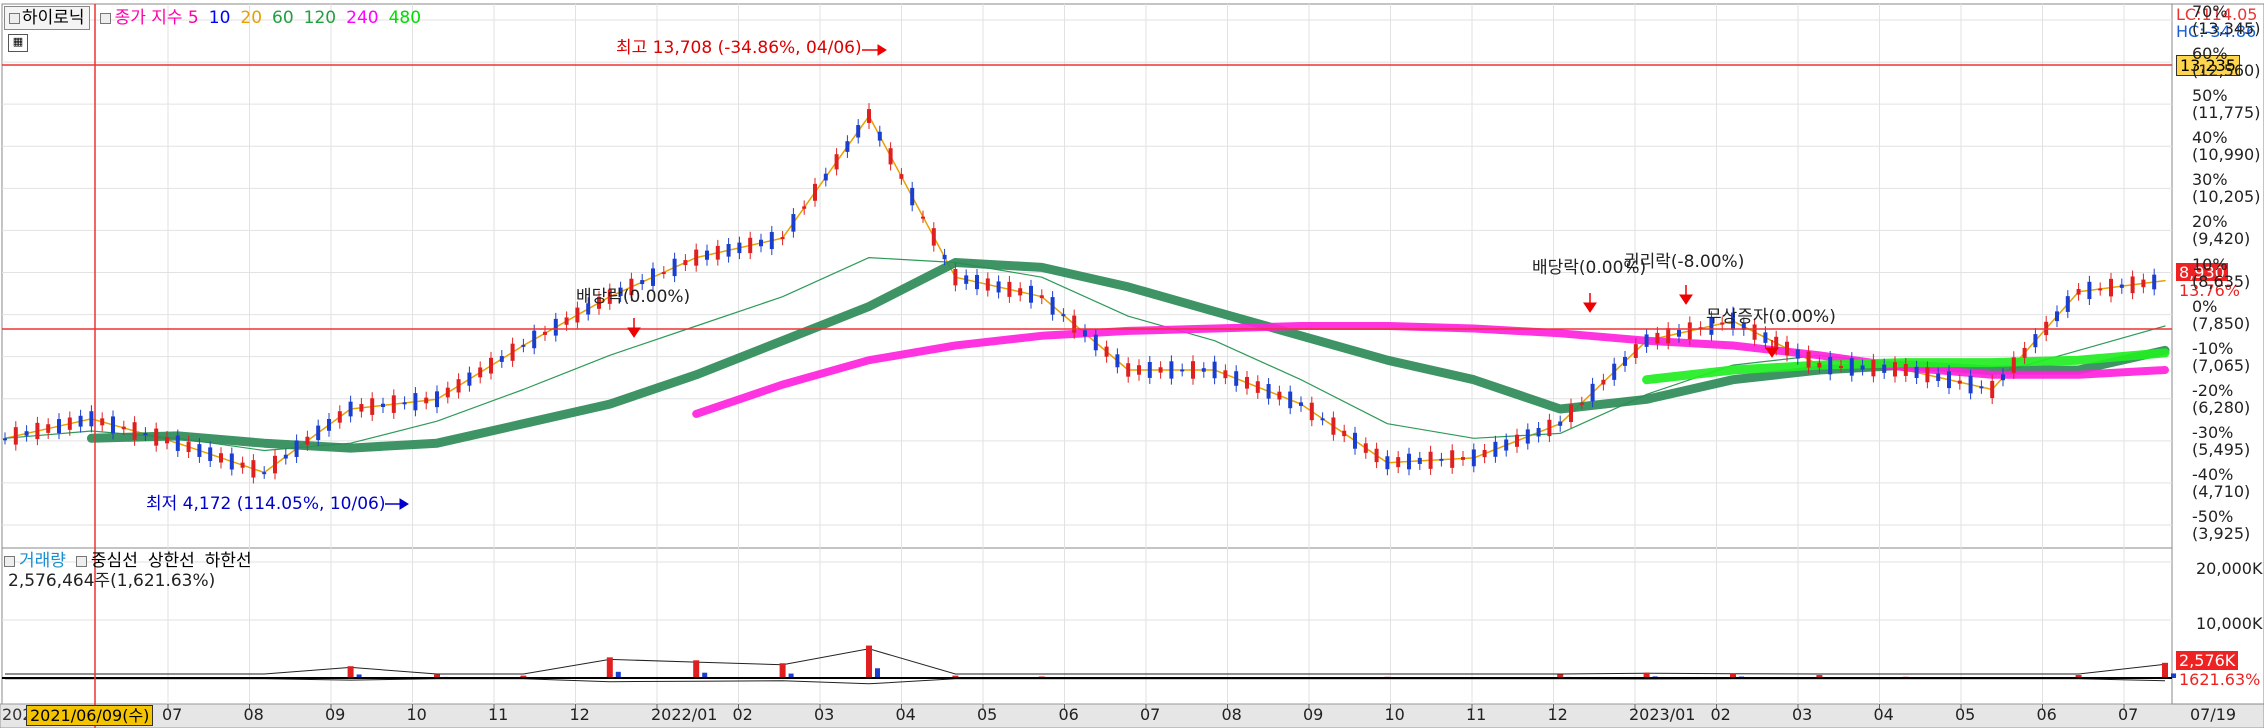 This screenshot has width=2264, height=728. I want to click on vol-axis-10000k: 10,000K, so click(2229, 623).